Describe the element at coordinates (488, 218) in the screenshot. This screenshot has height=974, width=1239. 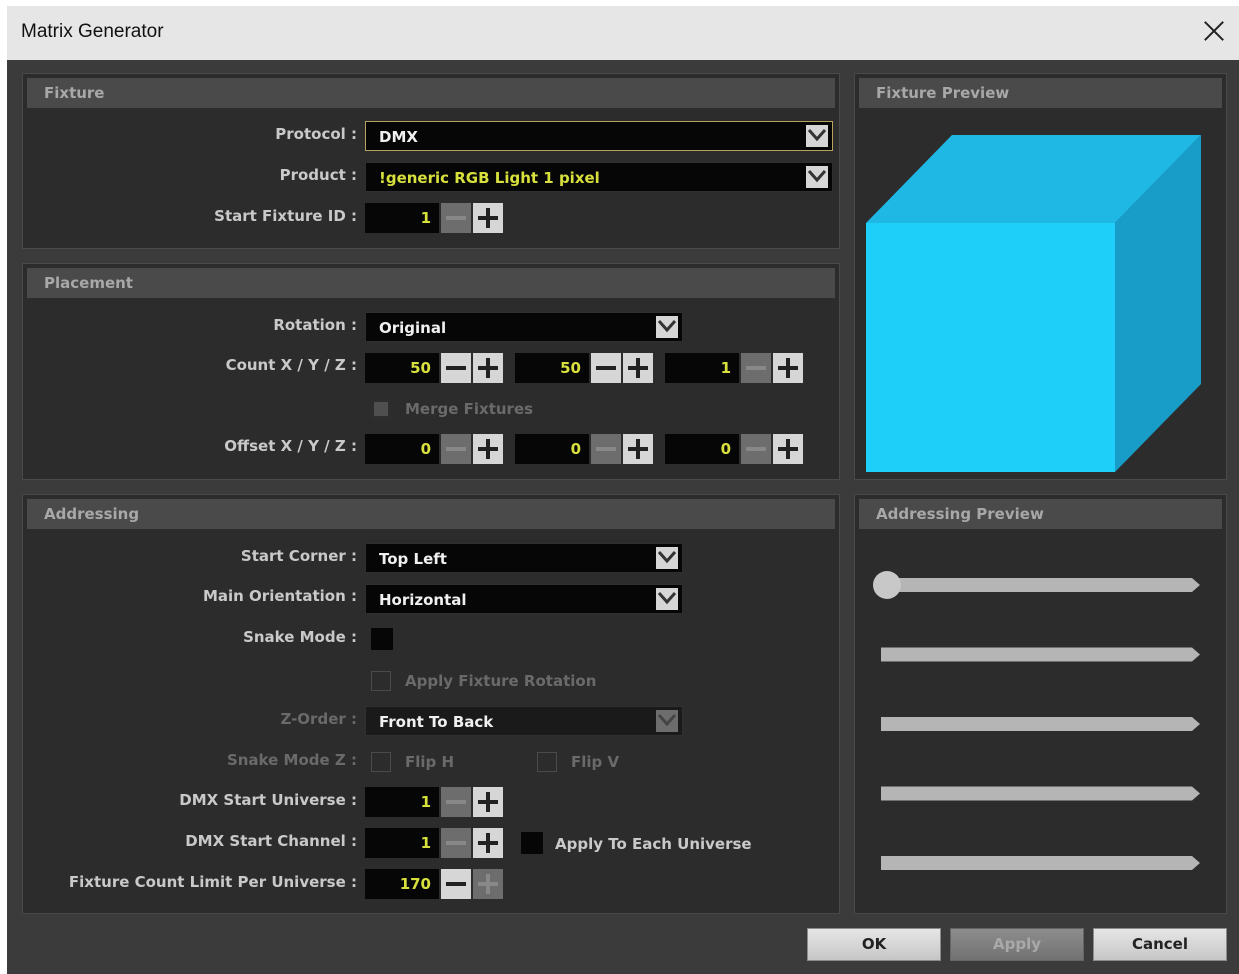
I see `start-fixture-id-increment-button` at that location.